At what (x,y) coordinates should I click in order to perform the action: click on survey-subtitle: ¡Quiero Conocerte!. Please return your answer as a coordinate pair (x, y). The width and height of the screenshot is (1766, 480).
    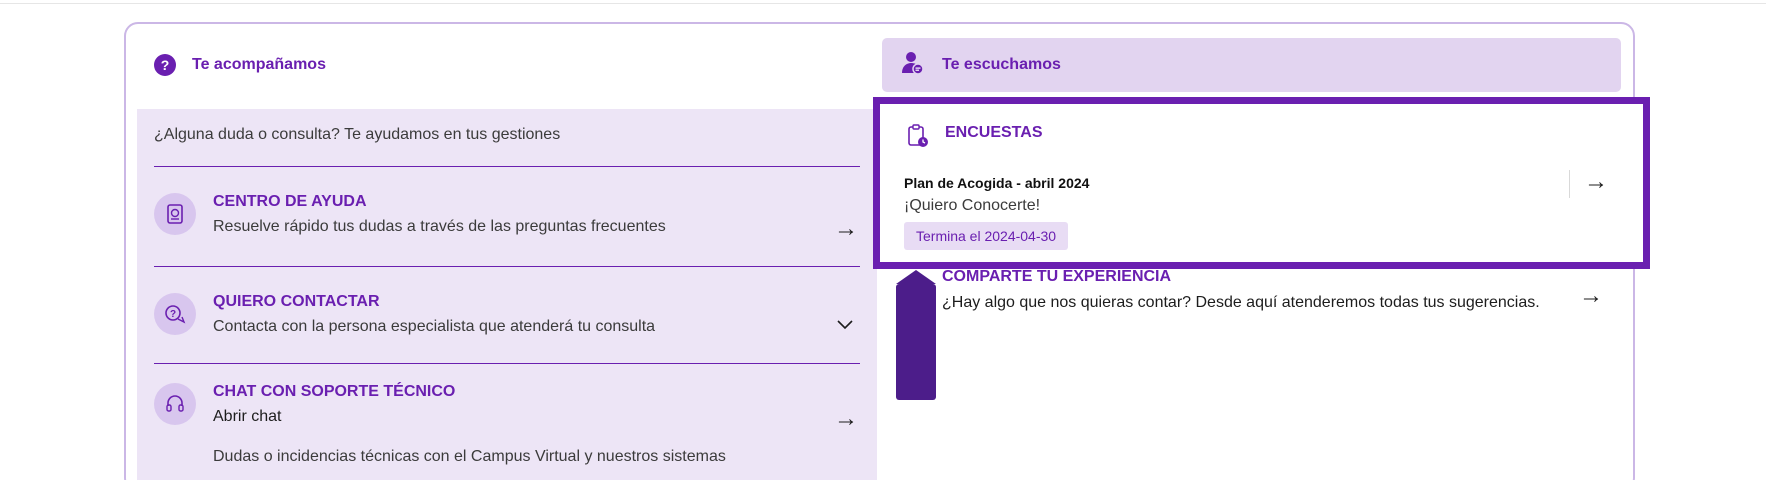
    Looking at the image, I should click on (972, 205).